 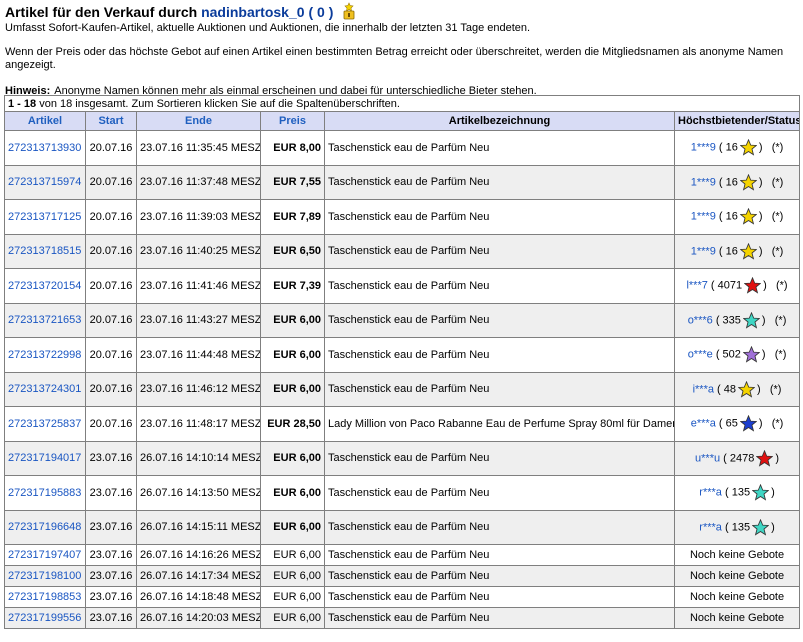 I want to click on item-link: 272313722998, so click(x=44, y=355).